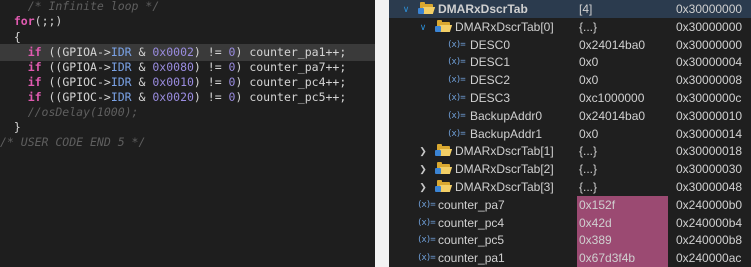  I want to click on variable-row: (x)= DESC3 0xc1000000 0x3000000c, so click(570, 98).